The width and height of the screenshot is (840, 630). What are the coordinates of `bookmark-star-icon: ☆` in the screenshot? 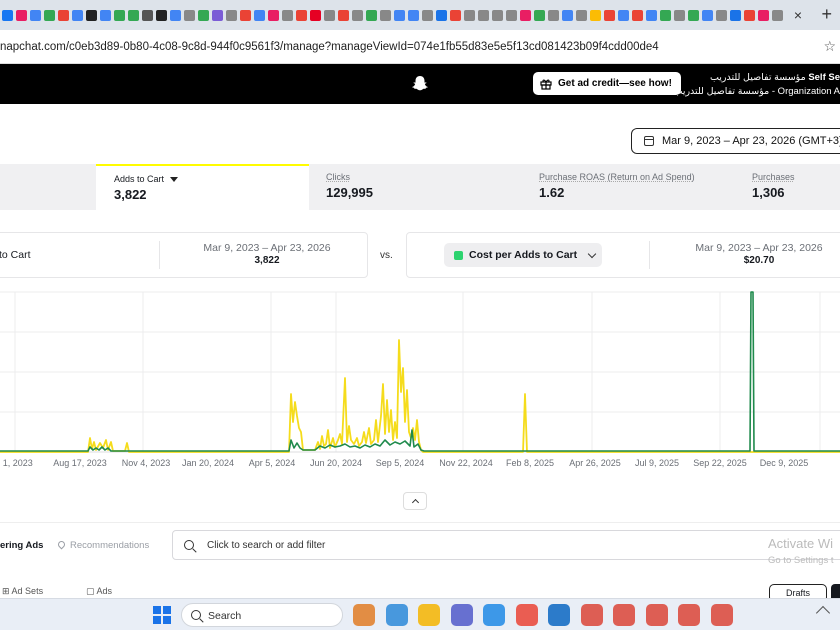 It's located at (829, 46).